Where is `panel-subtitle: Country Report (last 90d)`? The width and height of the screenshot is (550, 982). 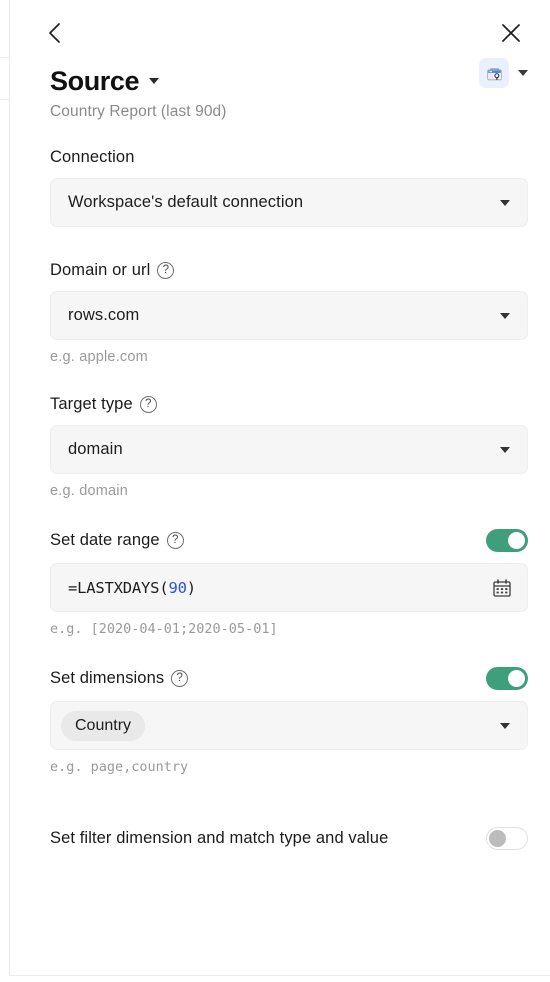 panel-subtitle: Country Report (last 90d) is located at coordinates (138, 111).